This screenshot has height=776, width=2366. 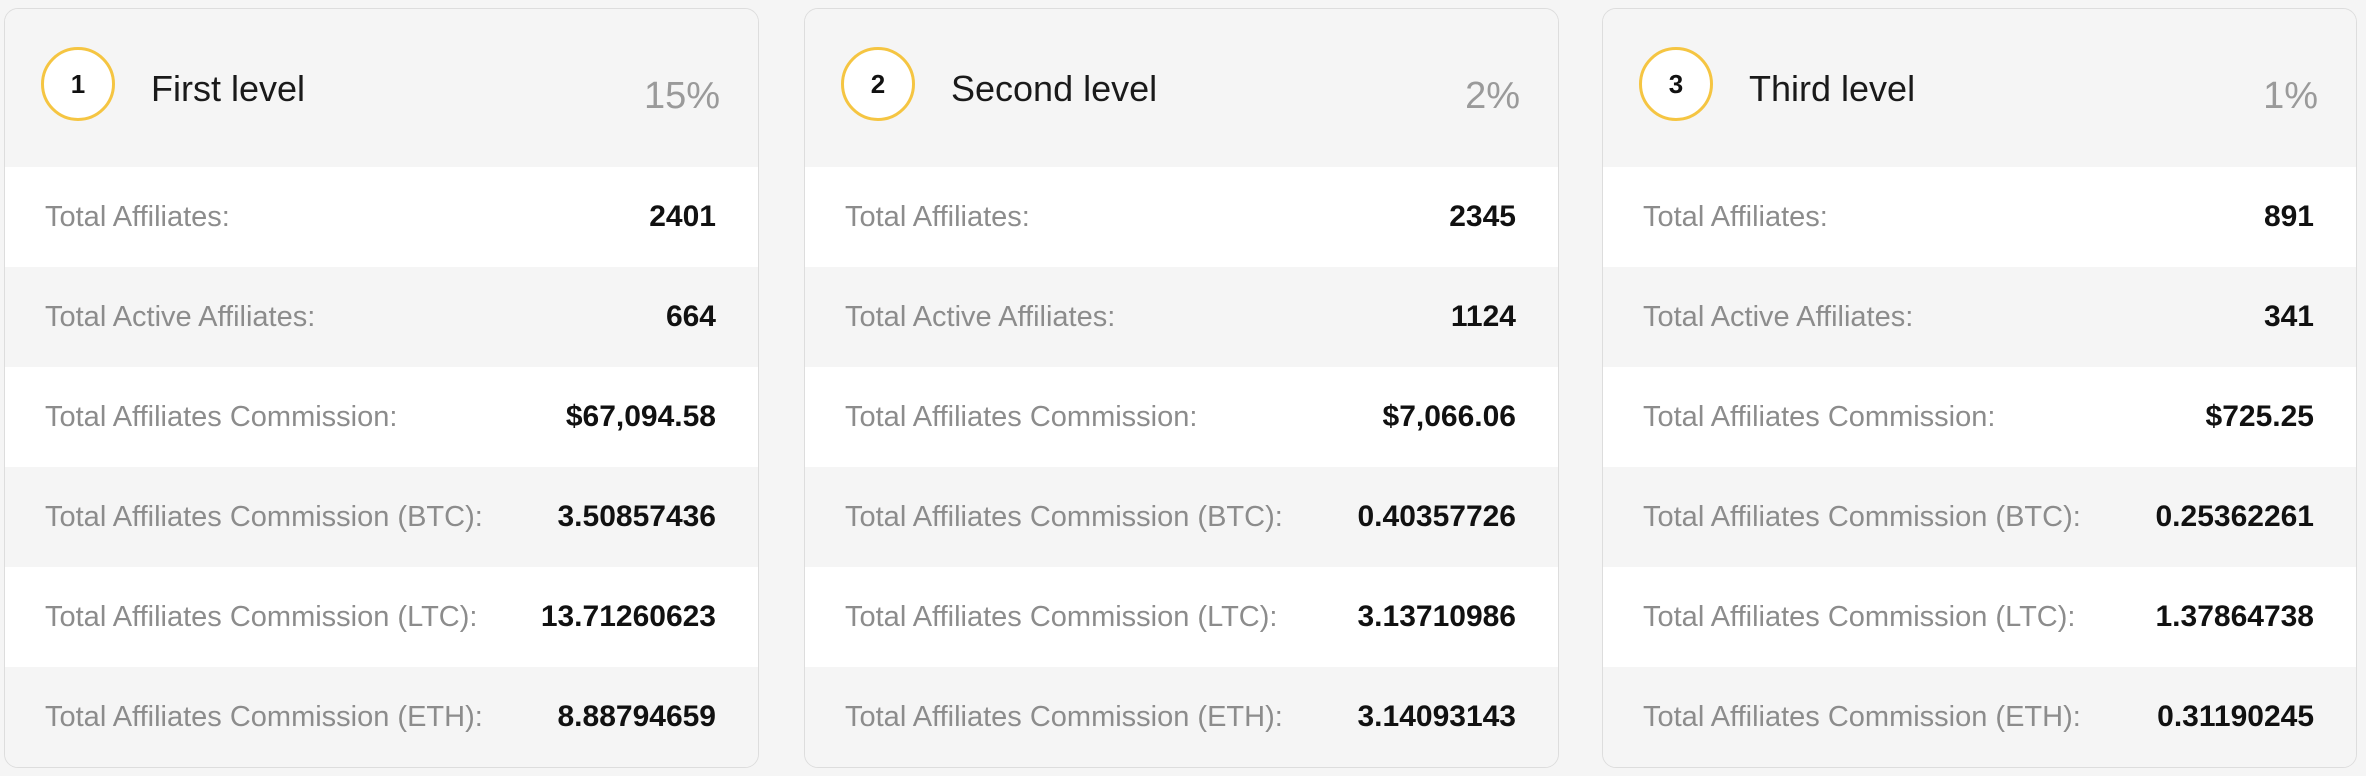 I want to click on level-commission-percent: 15%, so click(x=681, y=96).